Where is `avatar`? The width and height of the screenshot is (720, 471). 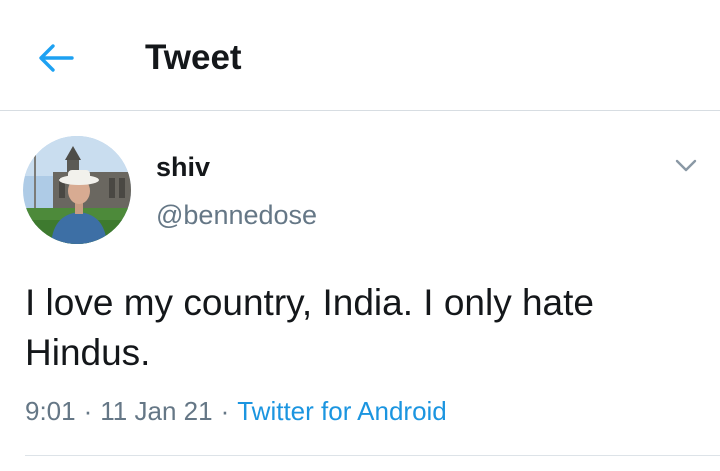
avatar is located at coordinates (77, 190).